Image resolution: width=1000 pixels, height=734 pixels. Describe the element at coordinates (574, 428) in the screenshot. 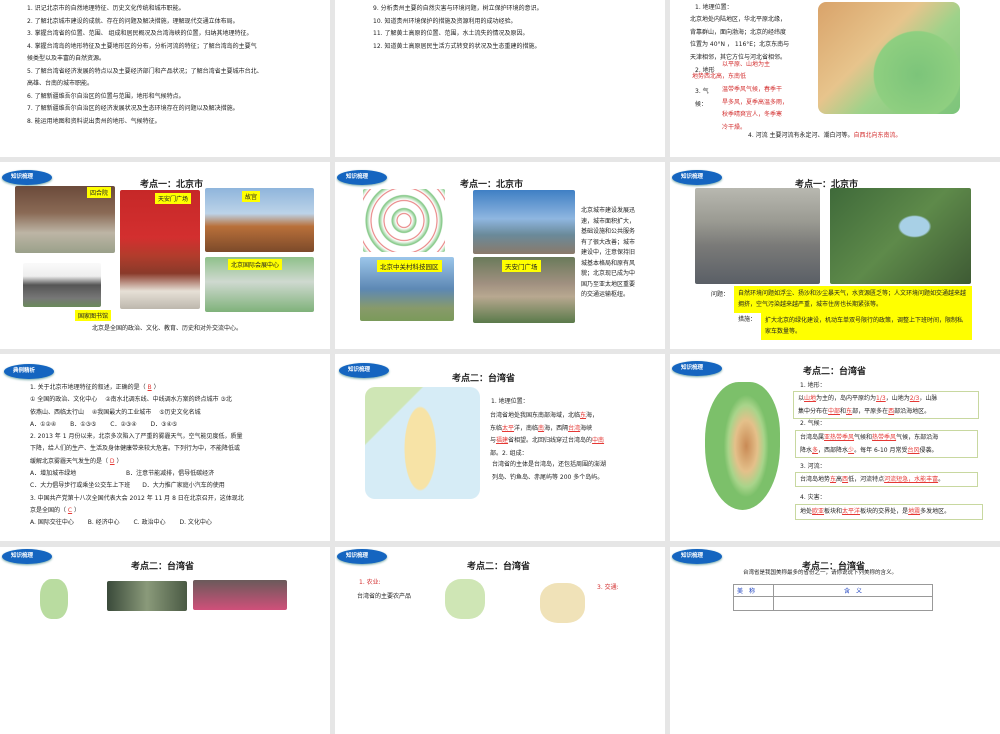

I see `answer-blank: 台湾` at that location.